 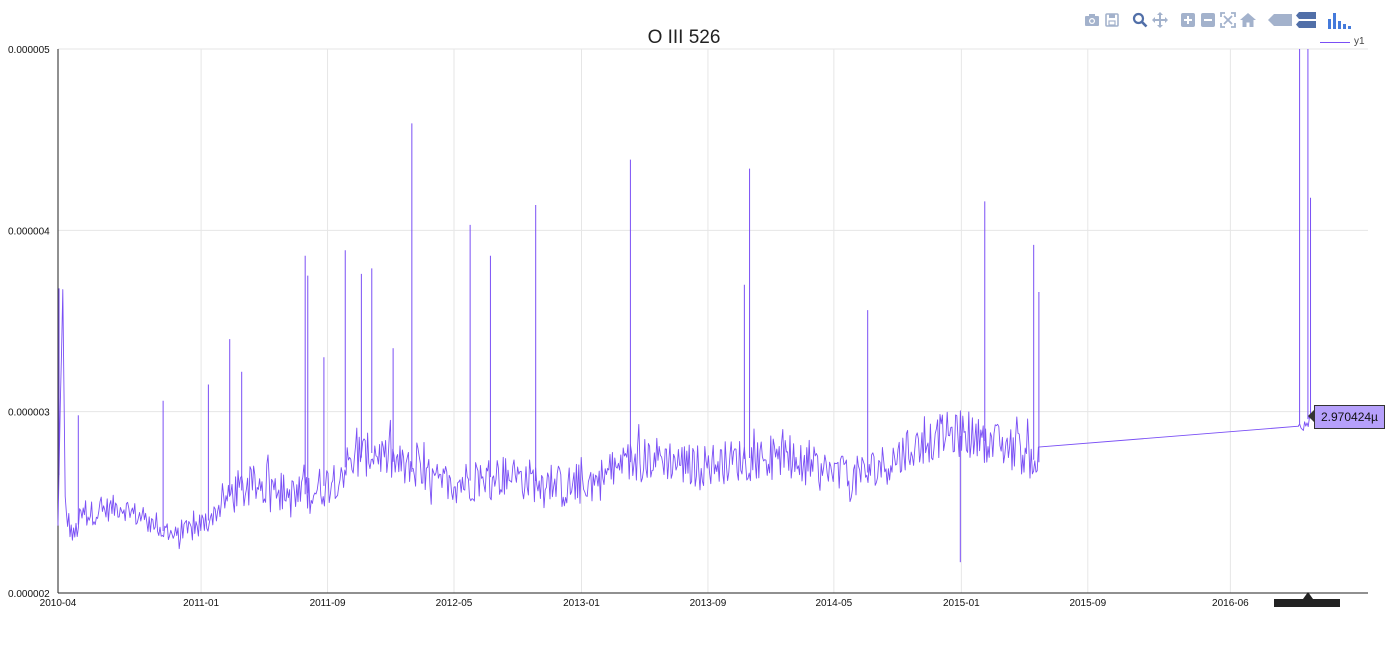 What do you see at coordinates (1092, 20) in the screenshot?
I see `camera-icon` at bounding box center [1092, 20].